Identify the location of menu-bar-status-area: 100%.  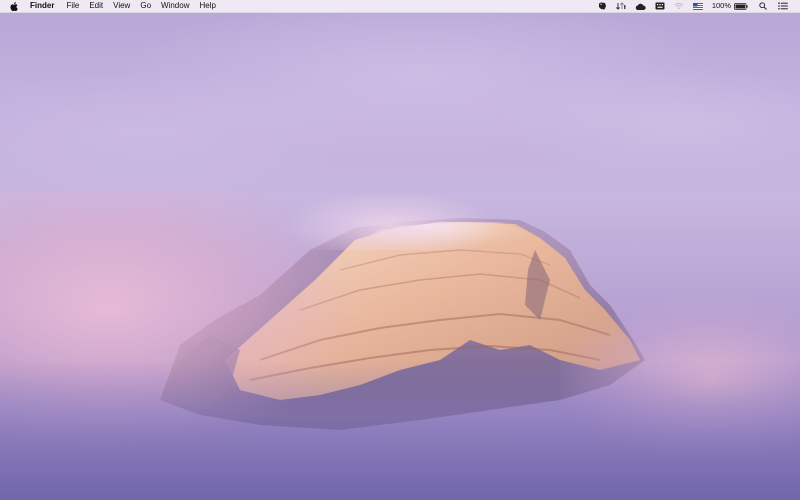
(694, 6).